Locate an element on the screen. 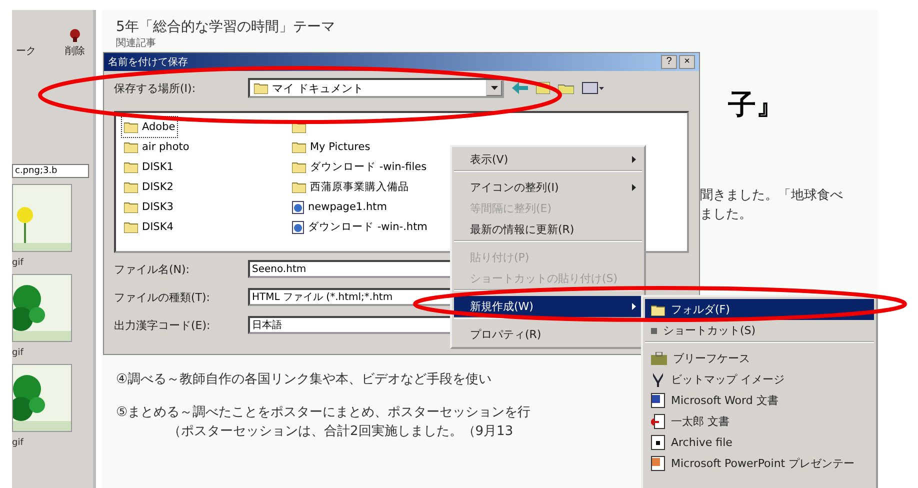 The width and height of the screenshot is (918, 488). shortcut-icon is located at coordinates (654, 331).